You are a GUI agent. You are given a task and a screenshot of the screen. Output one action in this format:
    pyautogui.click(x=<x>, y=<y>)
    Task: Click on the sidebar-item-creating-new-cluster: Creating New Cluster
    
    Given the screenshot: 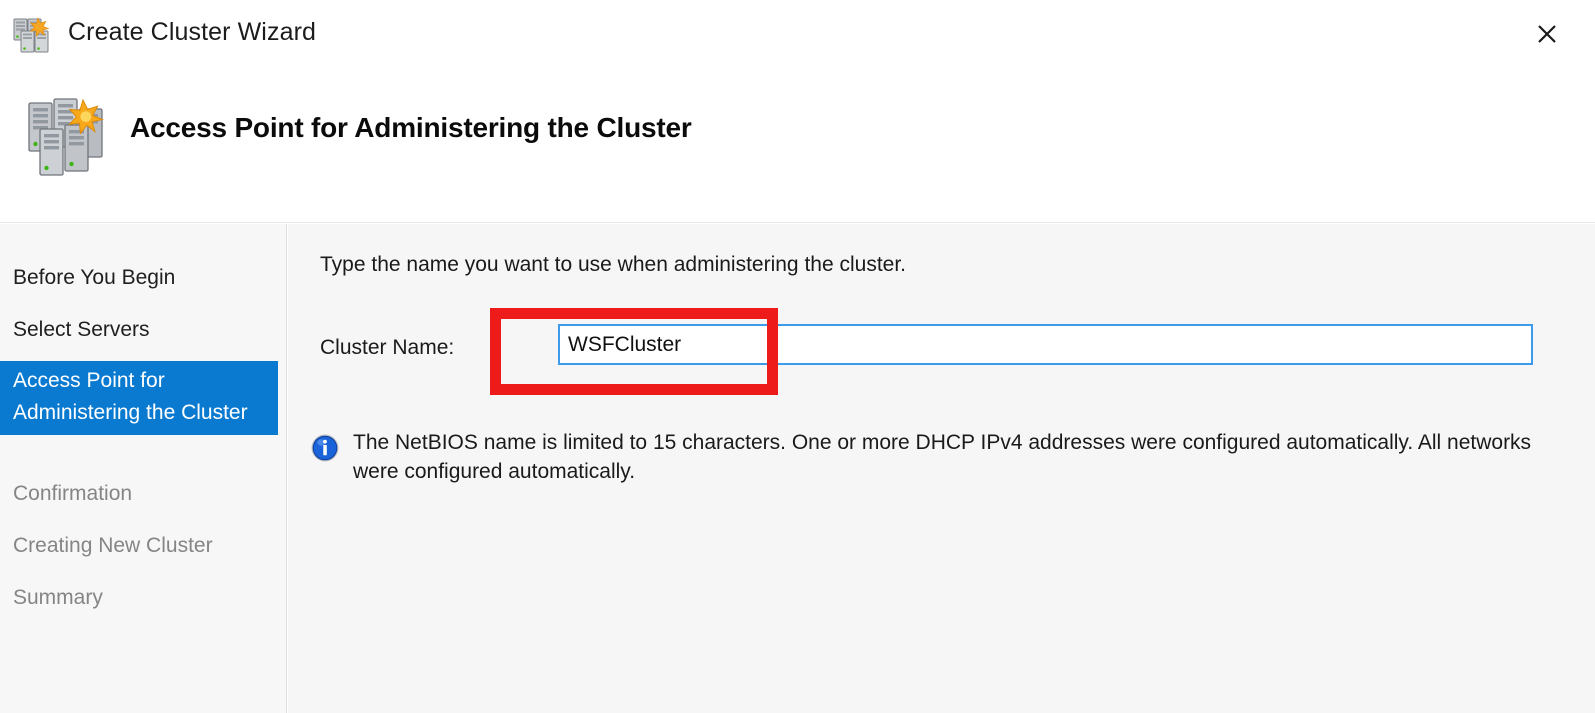 What is the action you would take?
    pyautogui.click(x=139, y=546)
    